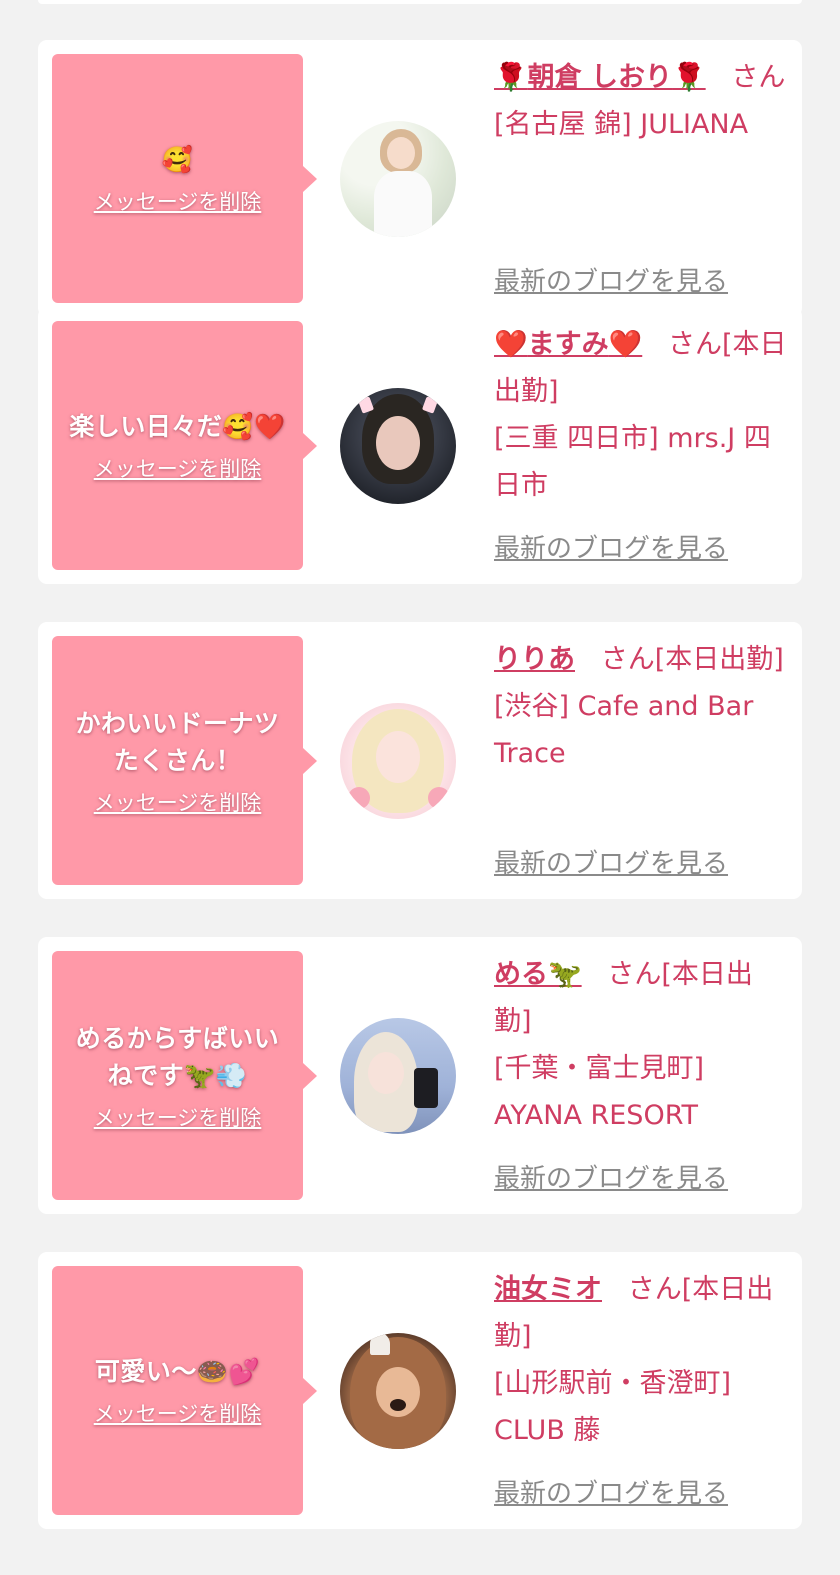 The height and width of the screenshot is (1575, 840). Describe the element at coordinates (177, 1056) in the screenshot. I see `message-text: めるからすばいい ねです🦖💨` at that location.